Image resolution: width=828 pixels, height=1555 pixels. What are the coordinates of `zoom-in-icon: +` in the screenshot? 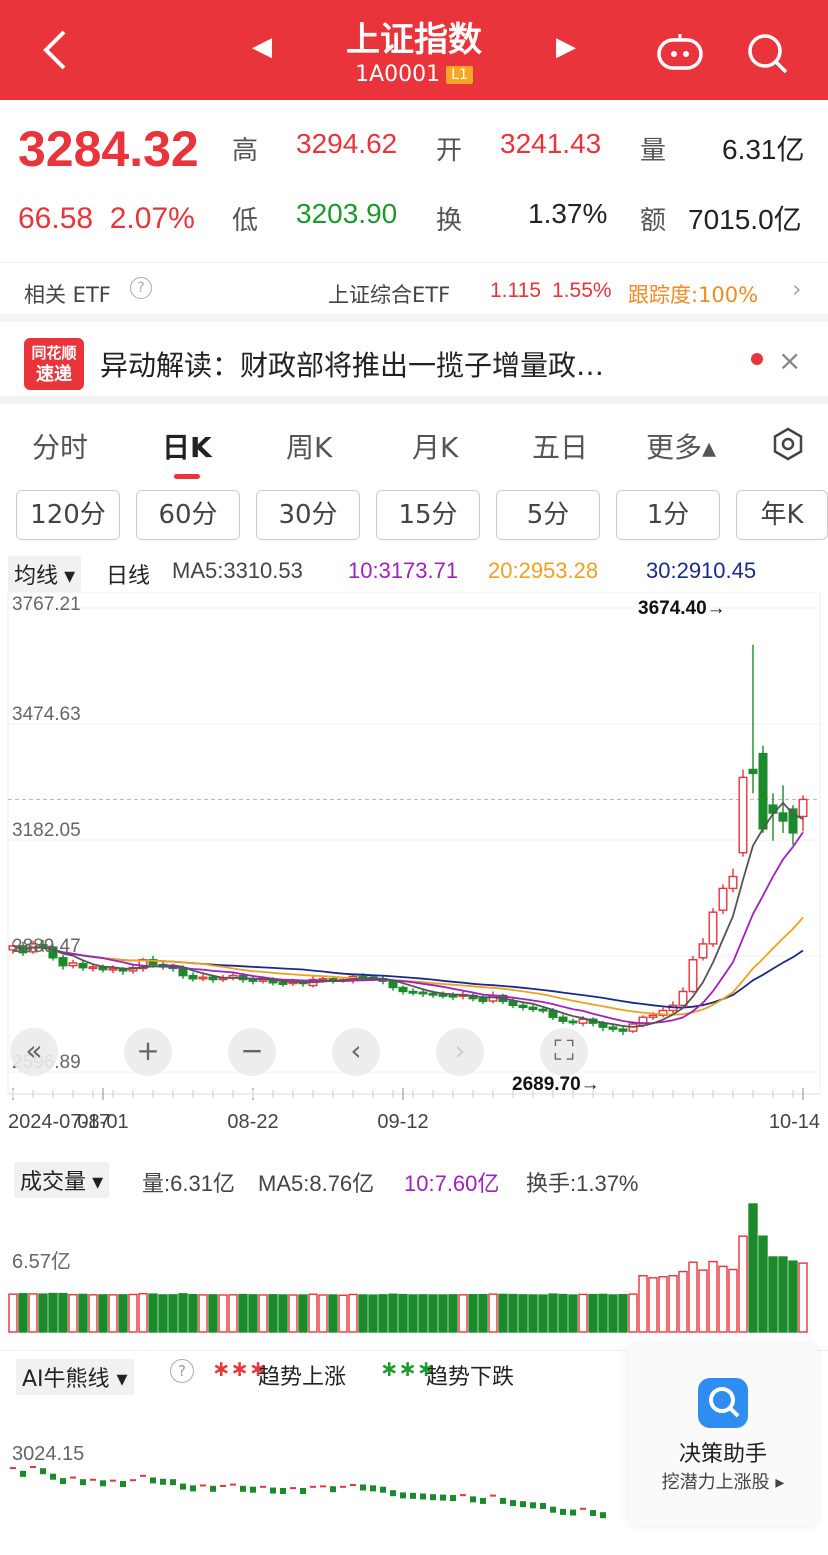 It's located at (148, 1052).